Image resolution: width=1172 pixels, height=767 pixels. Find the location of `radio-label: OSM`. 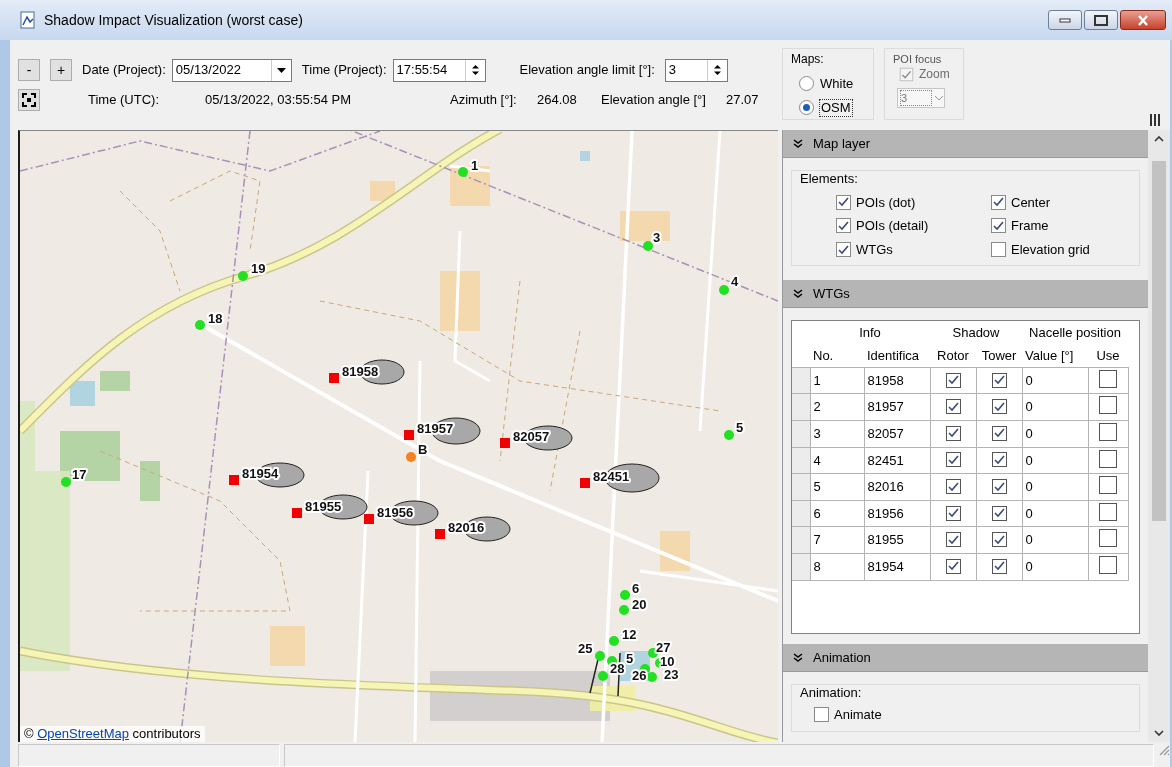

radio-label: OSM is located at coordinates (836, 108).